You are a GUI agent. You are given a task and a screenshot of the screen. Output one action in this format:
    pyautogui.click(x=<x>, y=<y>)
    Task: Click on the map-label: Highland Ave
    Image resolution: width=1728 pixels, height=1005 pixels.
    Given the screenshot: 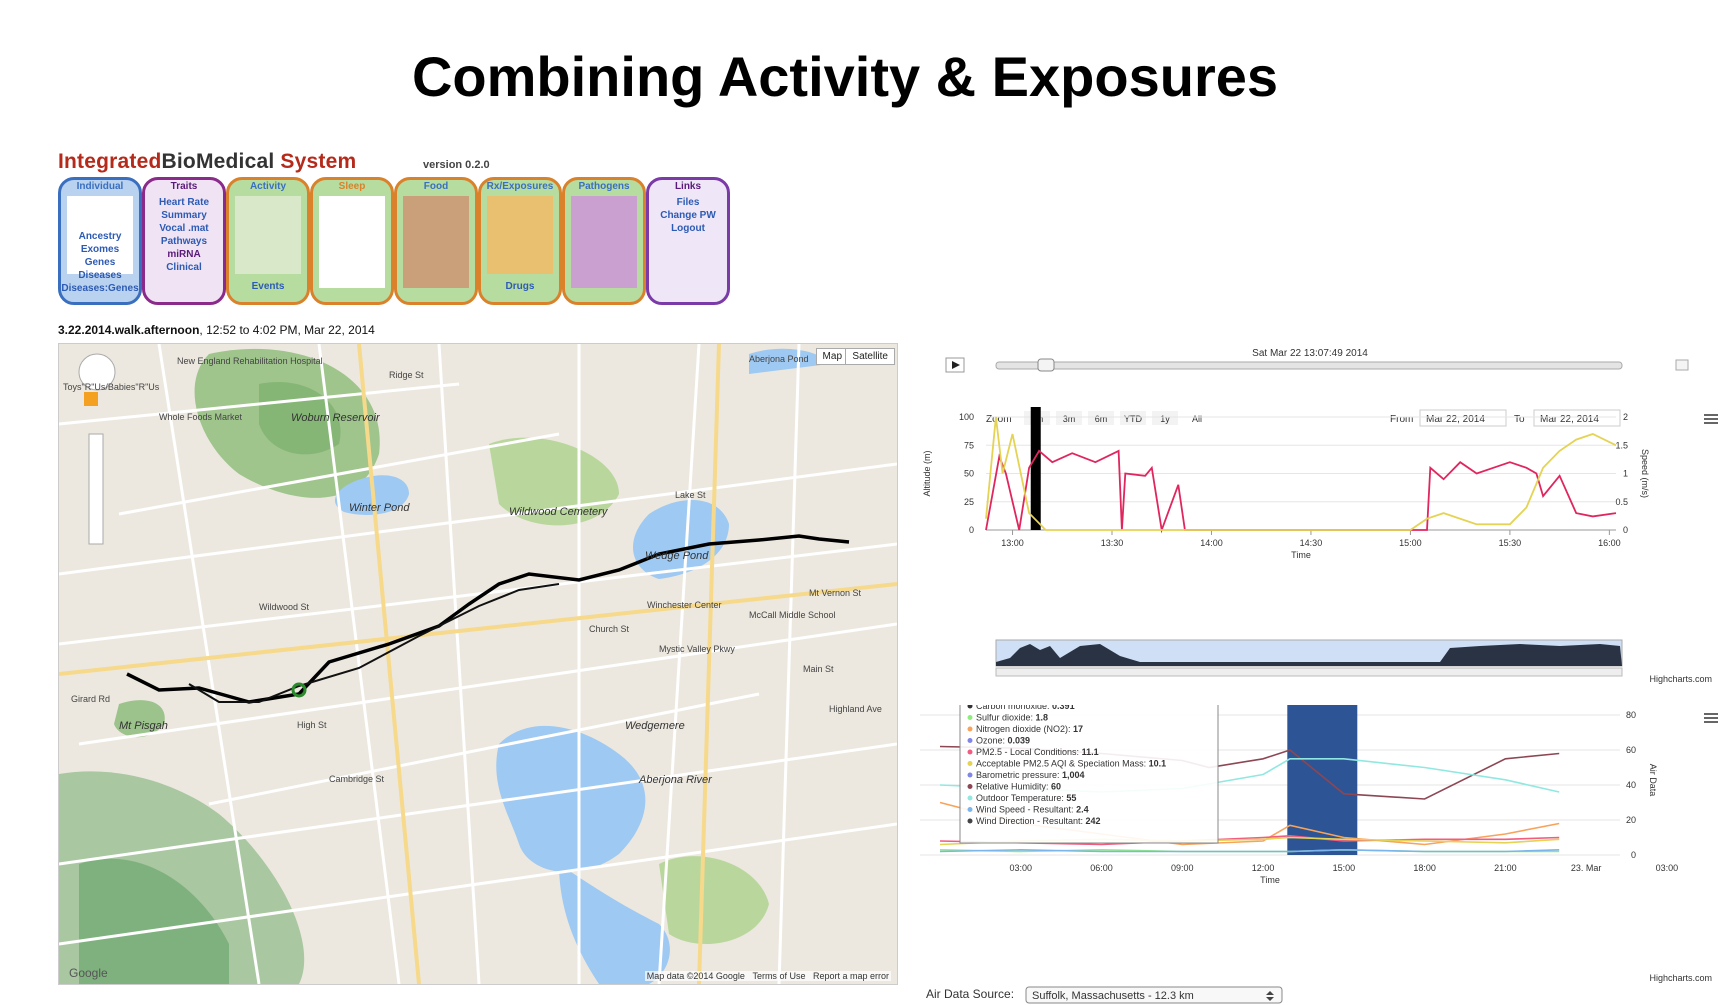 What is the action you would take?
    pyautogui.click(x=855, y=709)
    